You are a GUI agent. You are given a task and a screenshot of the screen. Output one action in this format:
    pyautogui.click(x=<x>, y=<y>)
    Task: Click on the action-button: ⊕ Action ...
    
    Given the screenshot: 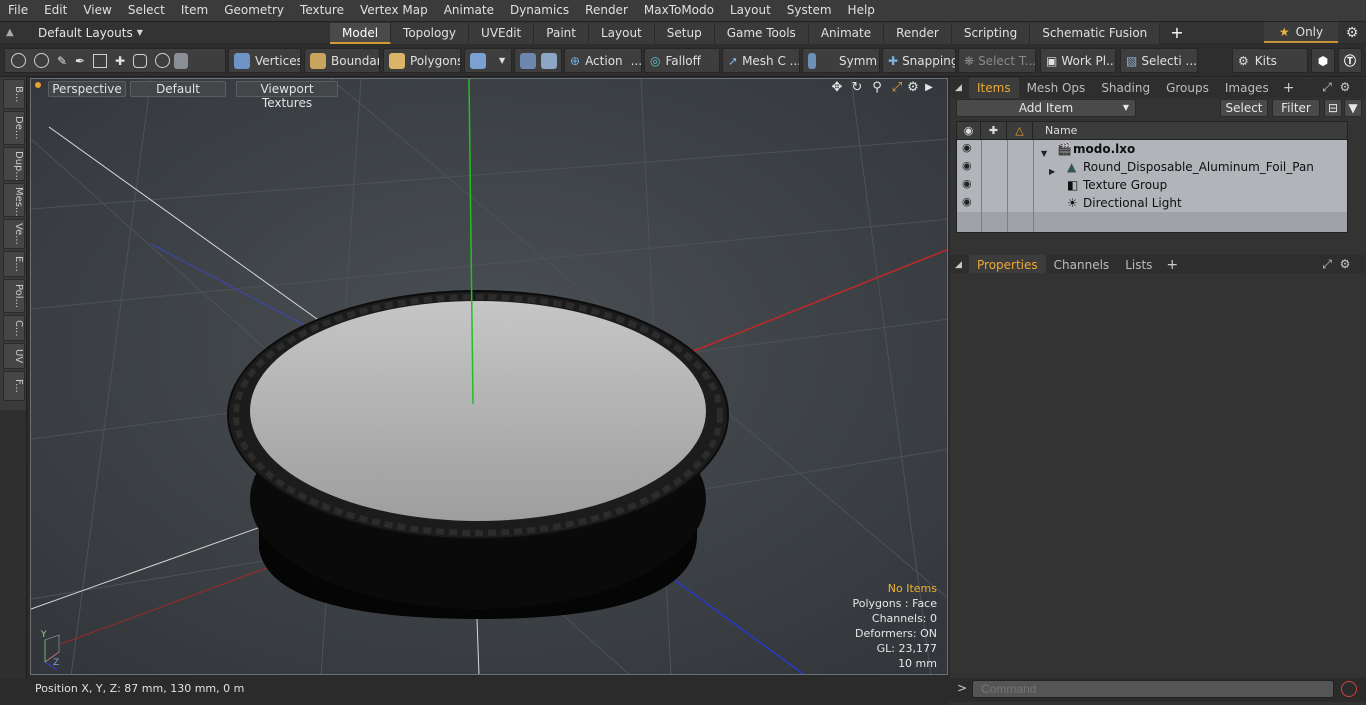 What is the action you would take?
    pyautogui.click(x=603, y=60)
    